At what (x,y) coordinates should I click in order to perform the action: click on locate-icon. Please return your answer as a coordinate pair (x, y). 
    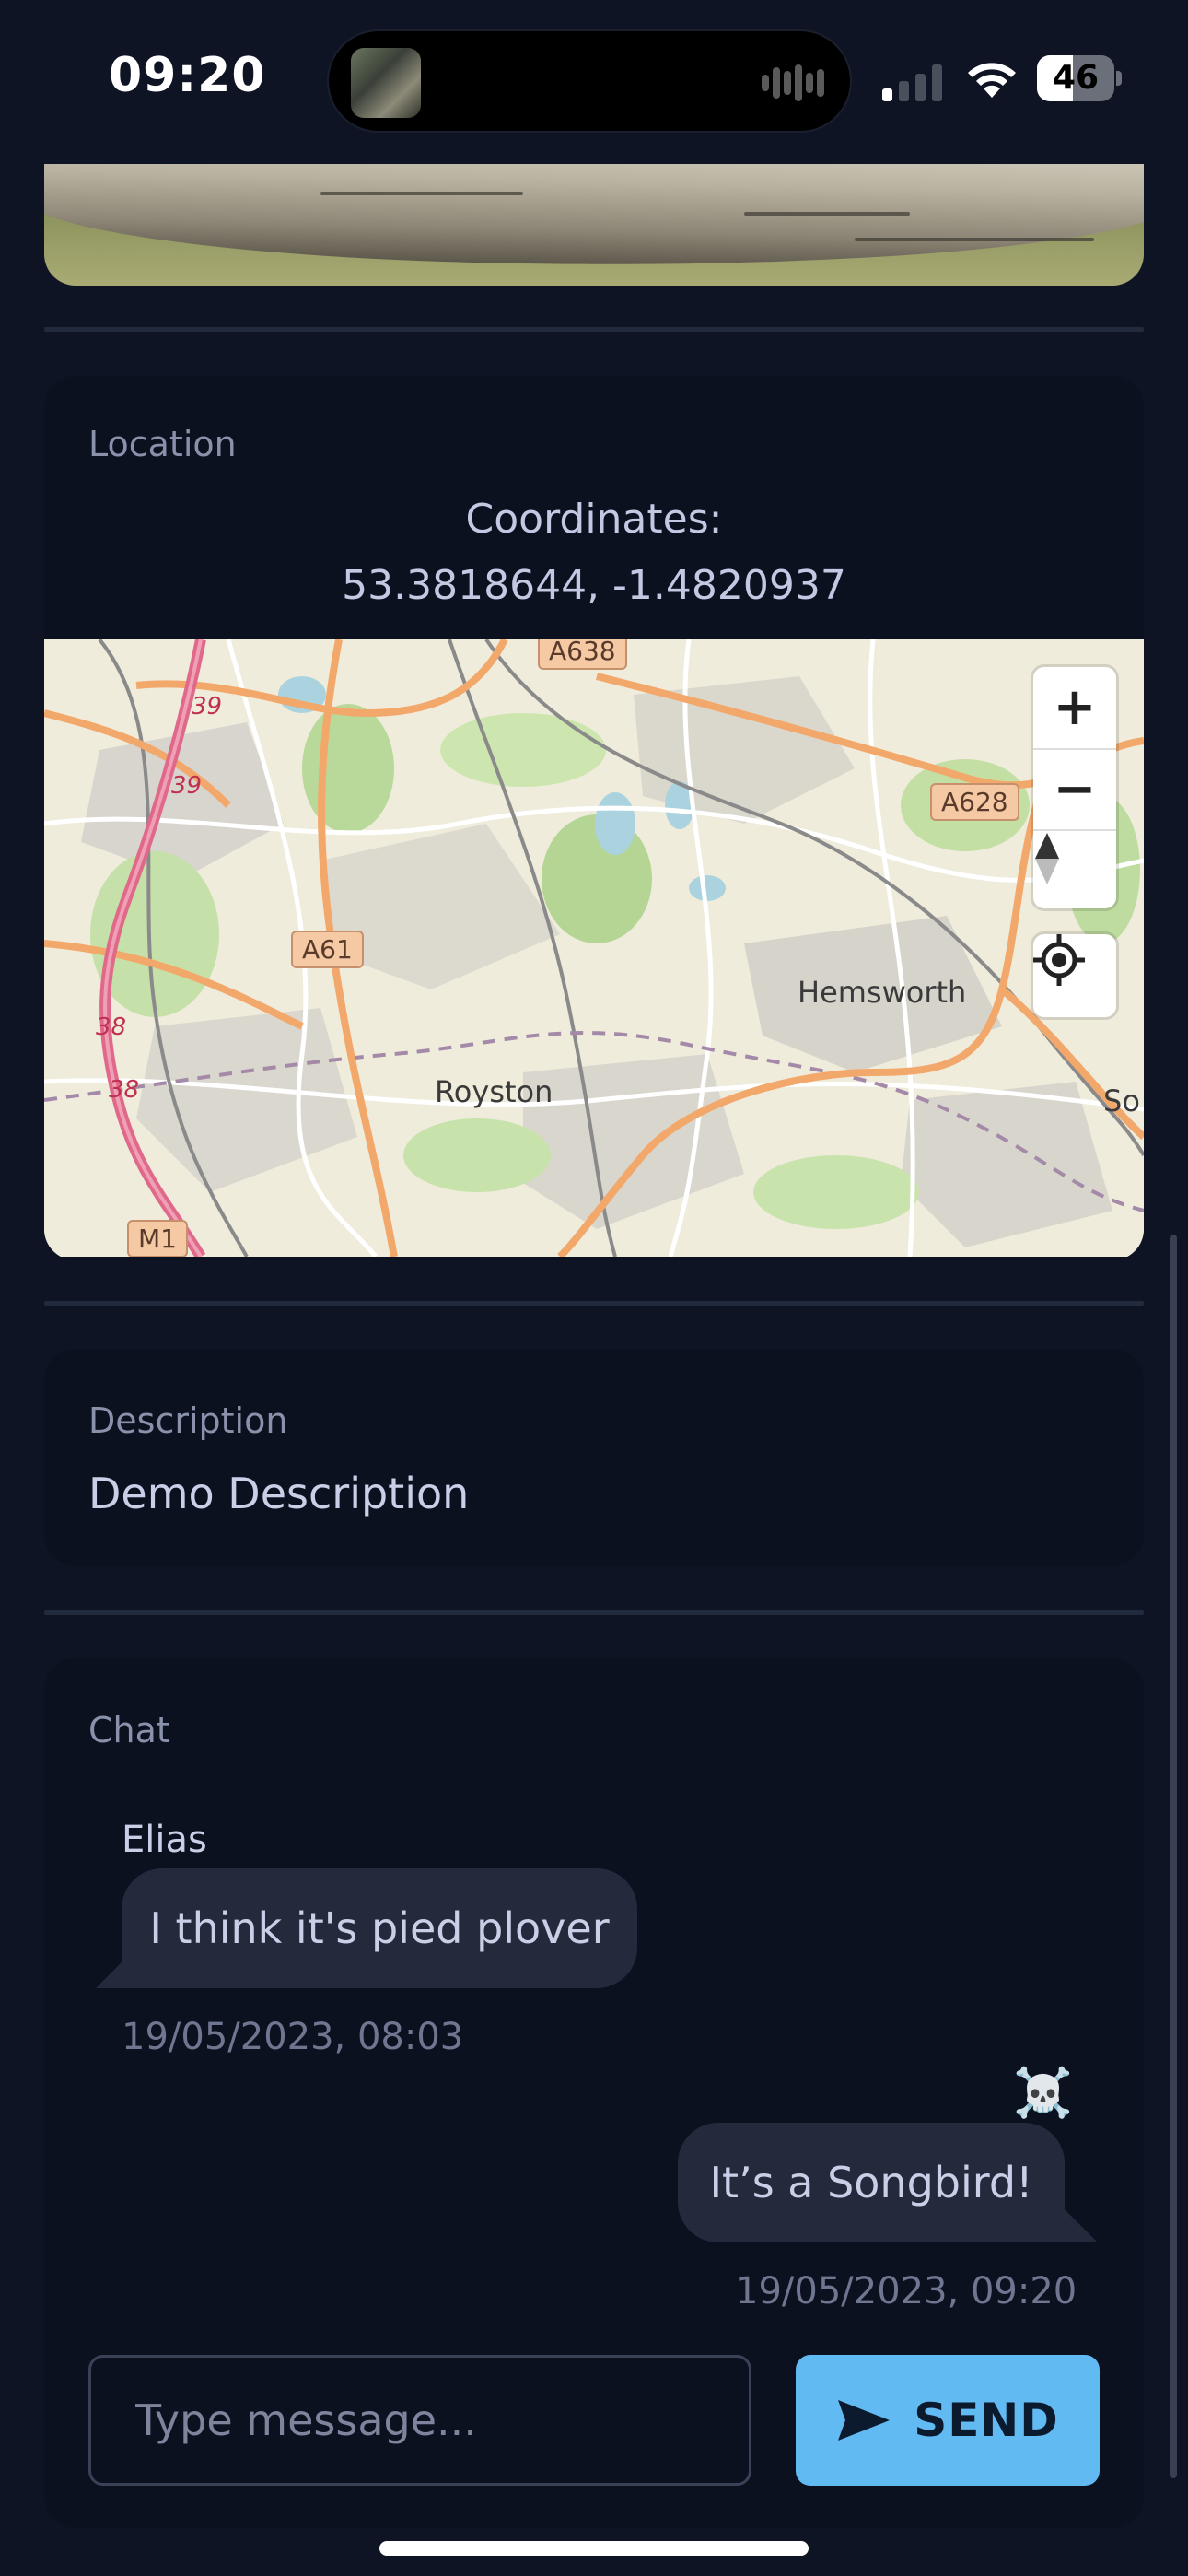
    Looking at the image, I should click on (1059, 960).